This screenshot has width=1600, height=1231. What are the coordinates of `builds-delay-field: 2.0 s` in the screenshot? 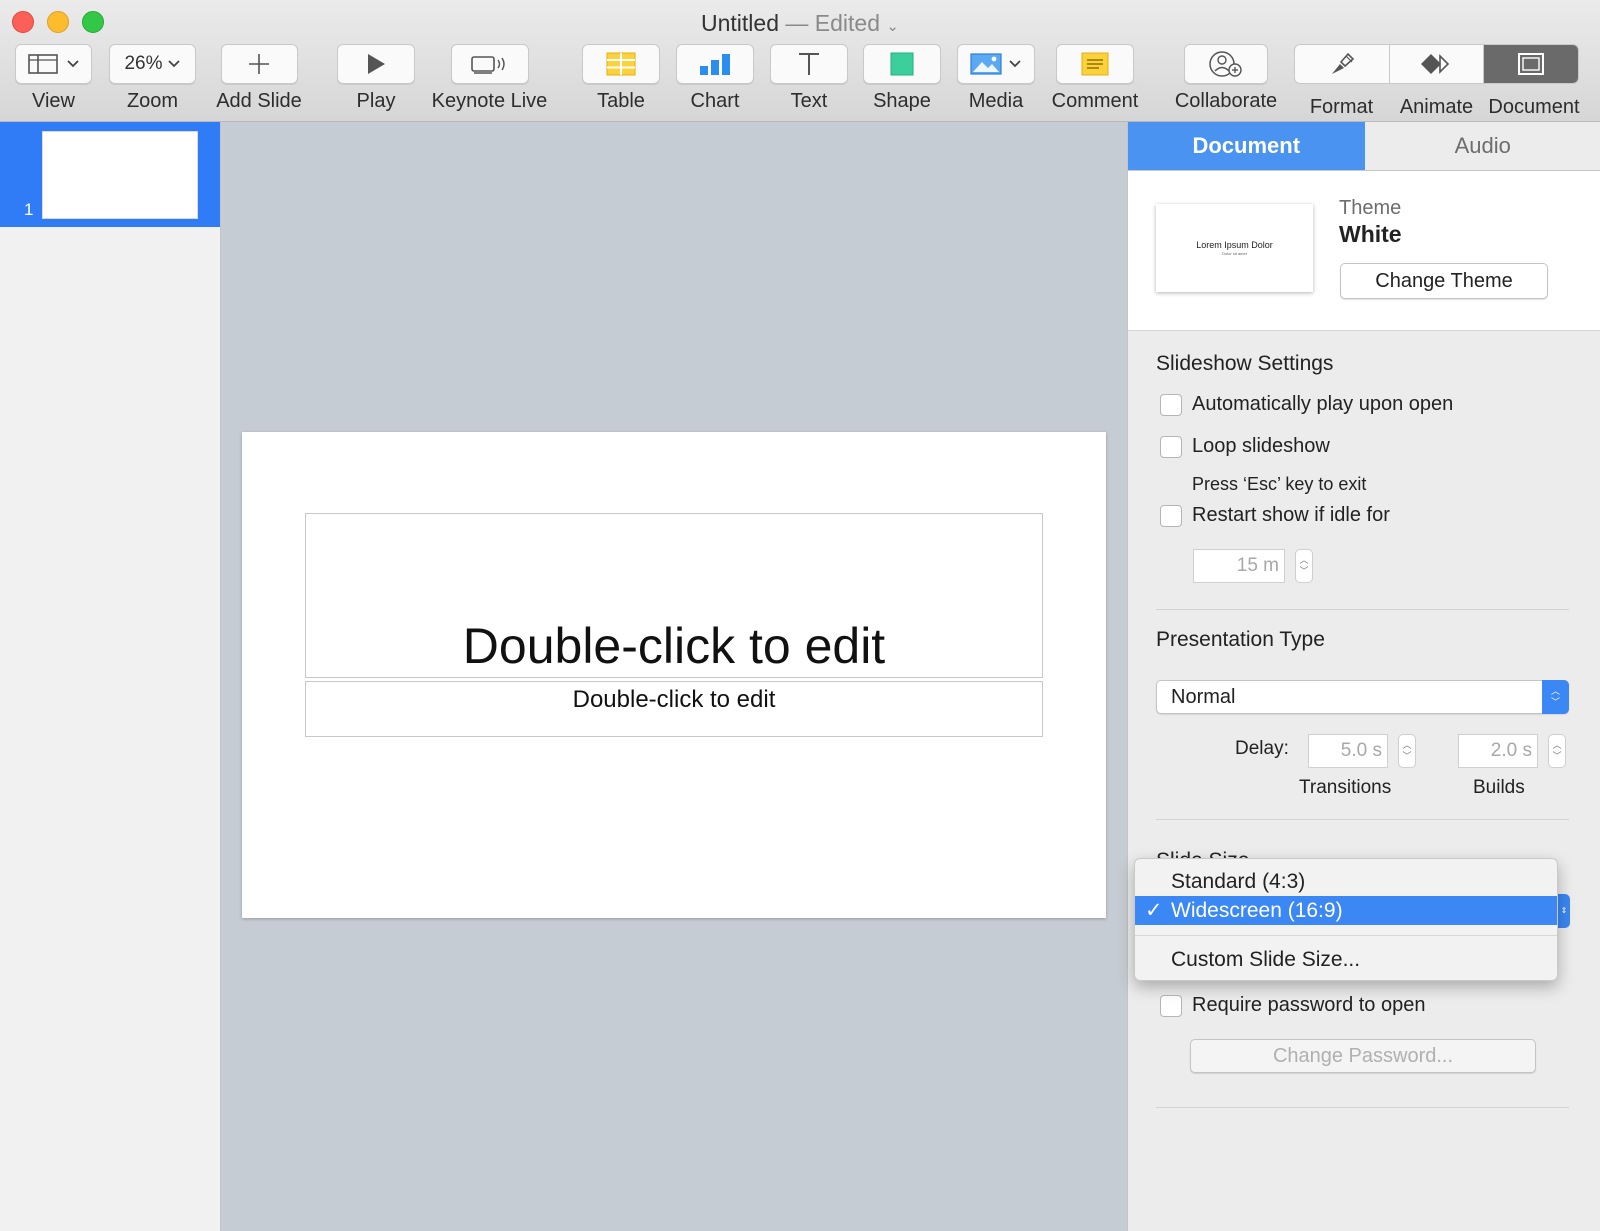 It's located at (1498, 751).